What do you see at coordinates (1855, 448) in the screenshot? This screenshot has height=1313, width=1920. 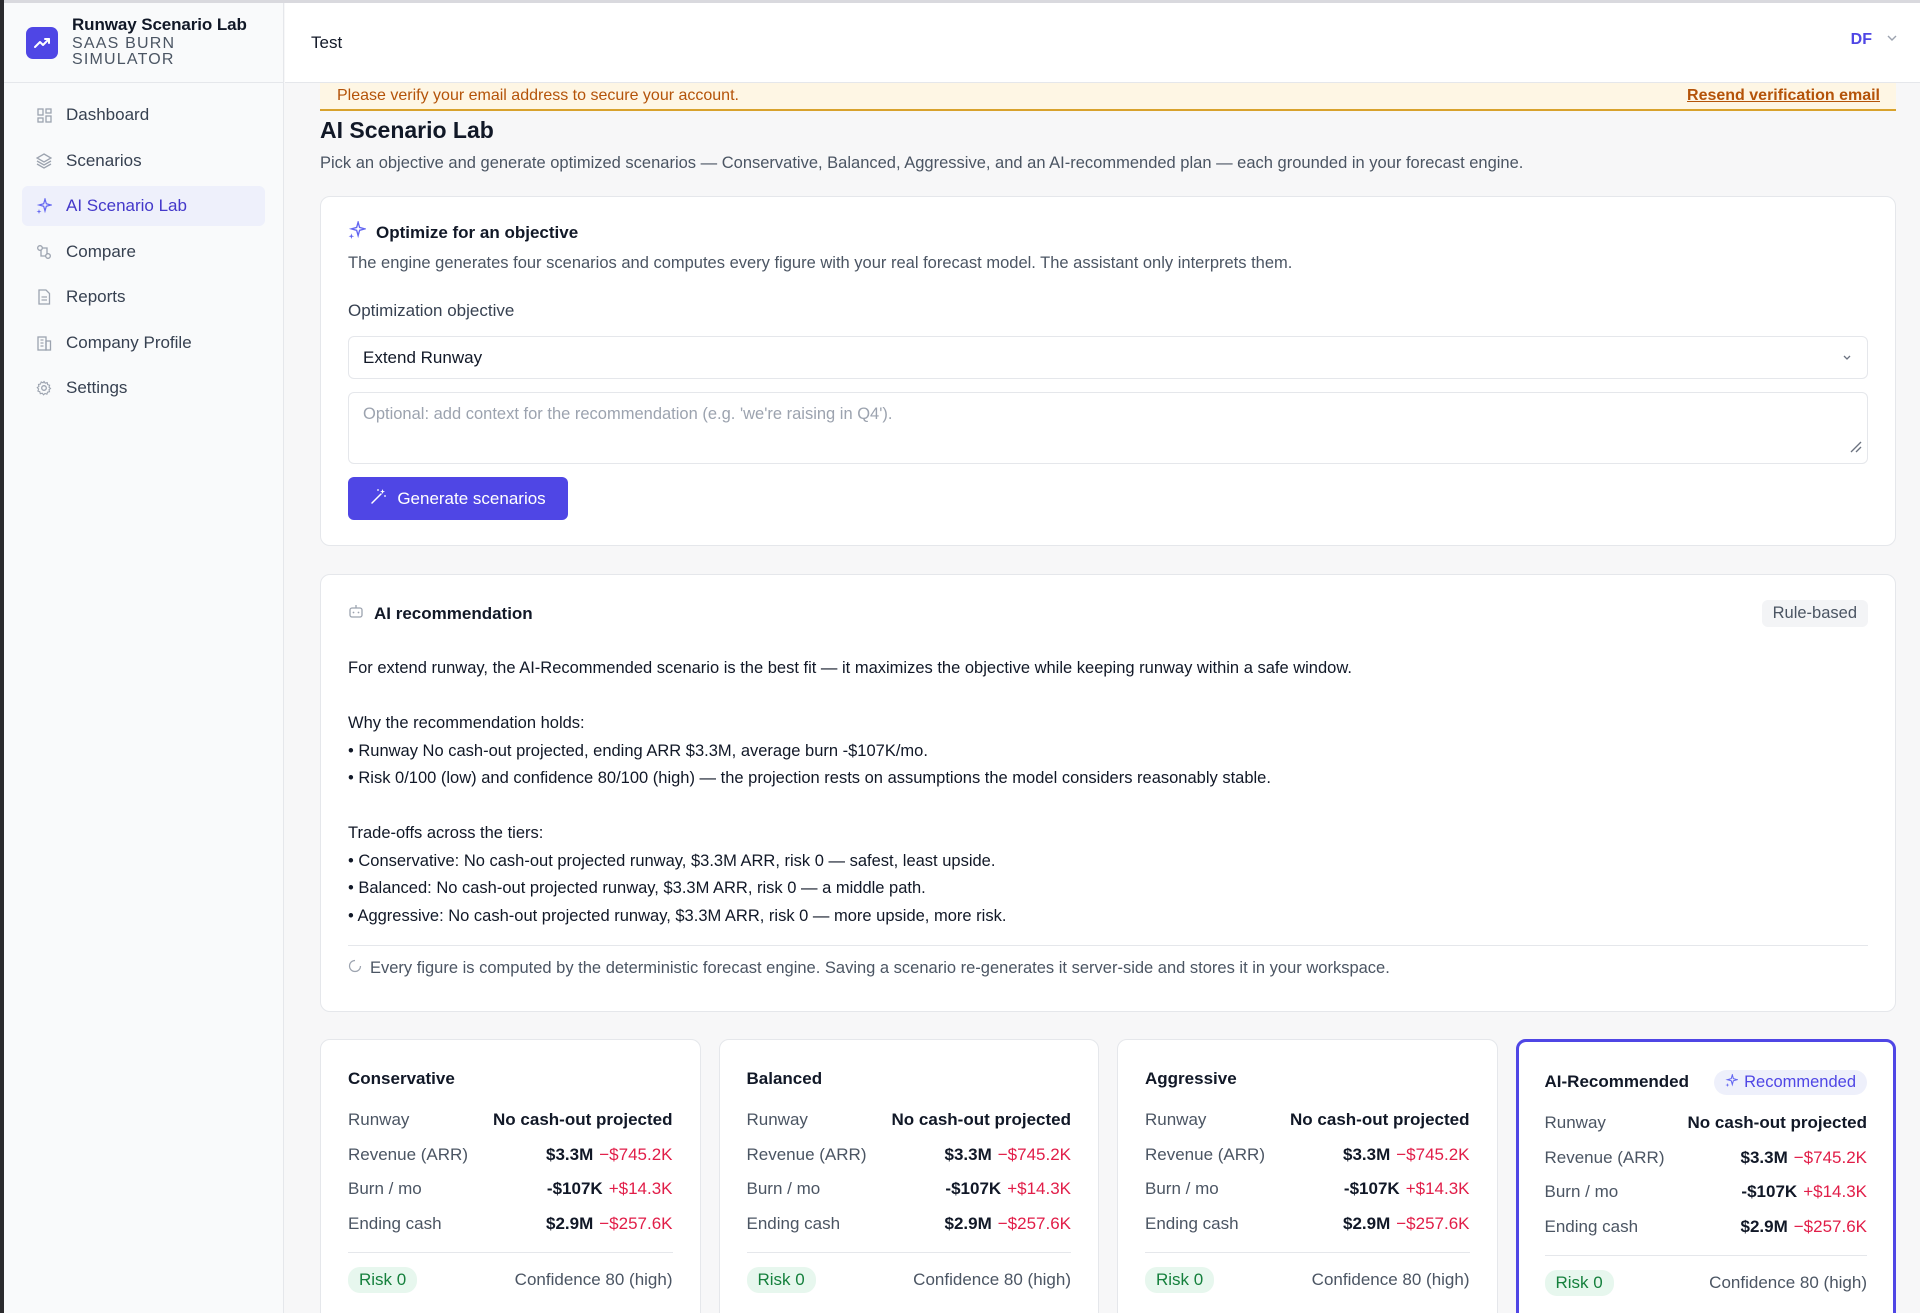 I see `resize-handle-icon` at bounding box center [1855, 448].